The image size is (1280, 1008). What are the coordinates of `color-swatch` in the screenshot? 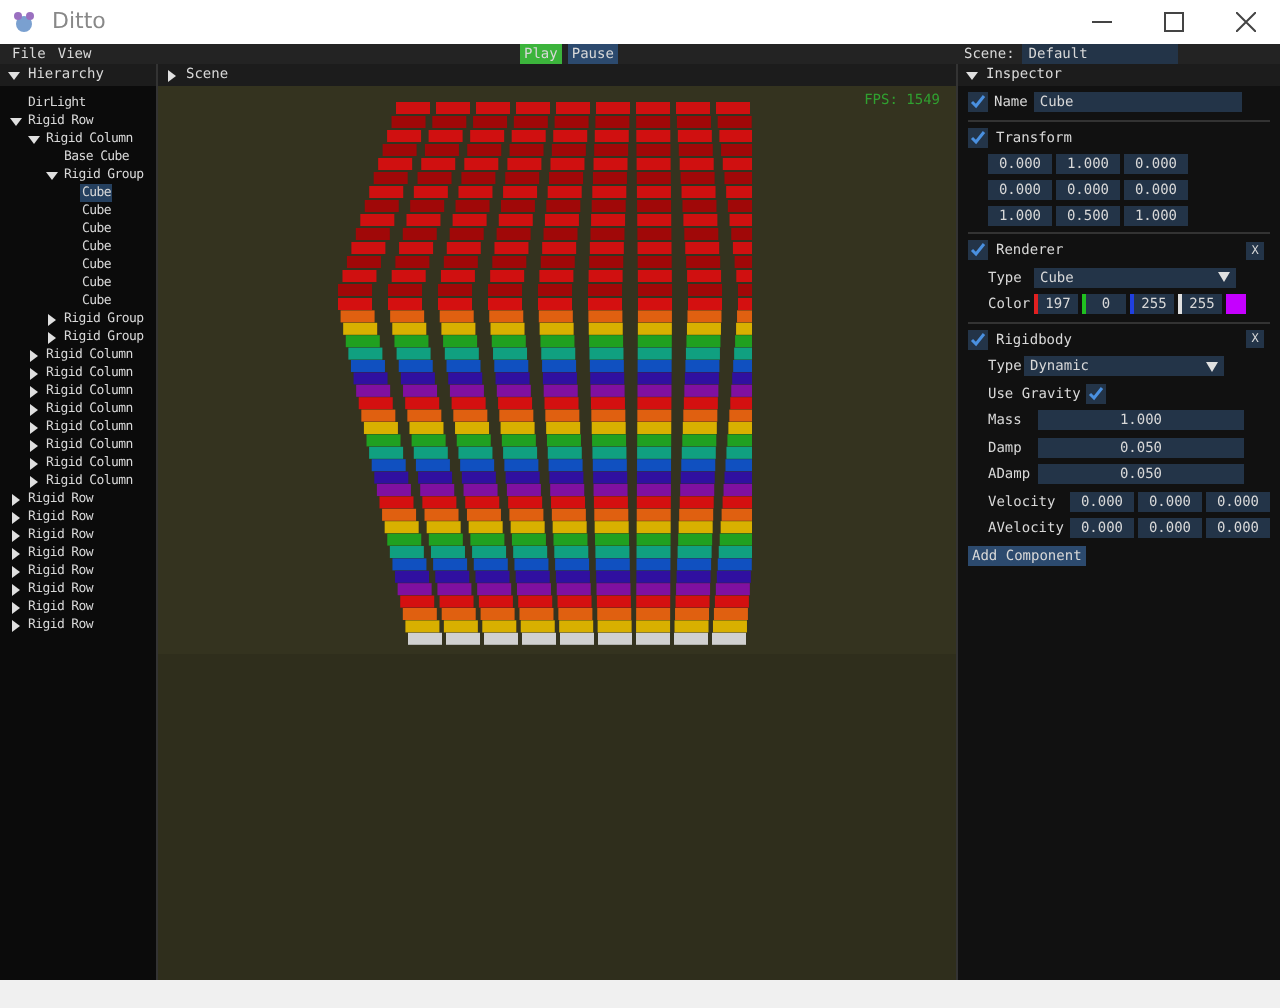 It's located at (1236, 304).